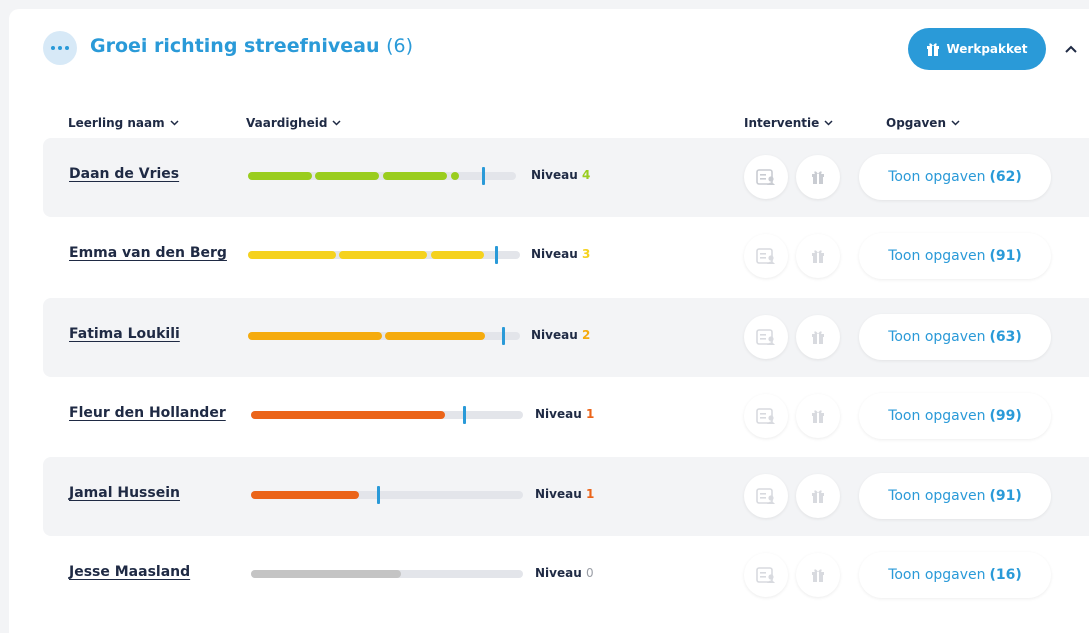 The width and height of the screenshot is (1089, 633). I want to click on student-name-link: Jamal Hussein, so click(124, 493).